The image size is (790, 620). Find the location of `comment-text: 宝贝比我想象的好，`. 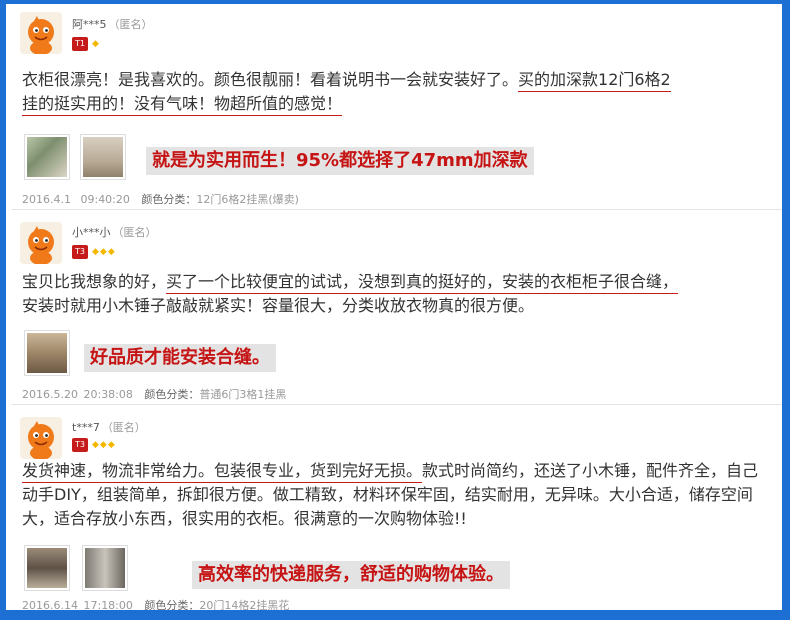

comment-text: 宝贝比我想象的好， is located at coordinates (94, 281).